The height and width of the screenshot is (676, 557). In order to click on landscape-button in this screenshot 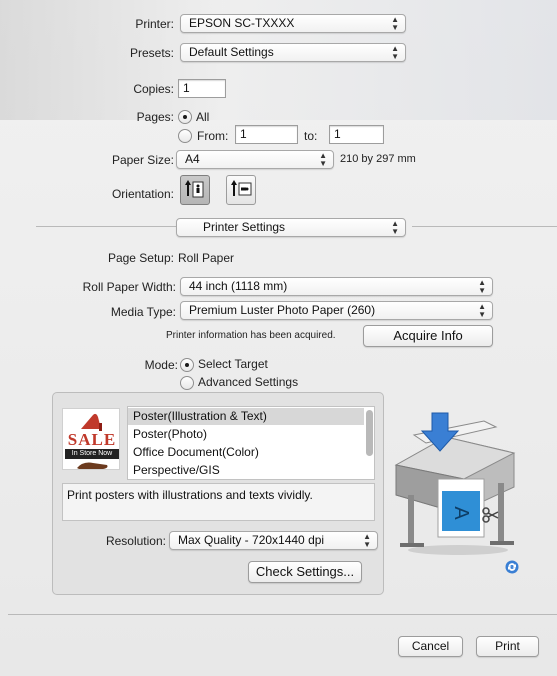, I will do `click(241, 190)`.